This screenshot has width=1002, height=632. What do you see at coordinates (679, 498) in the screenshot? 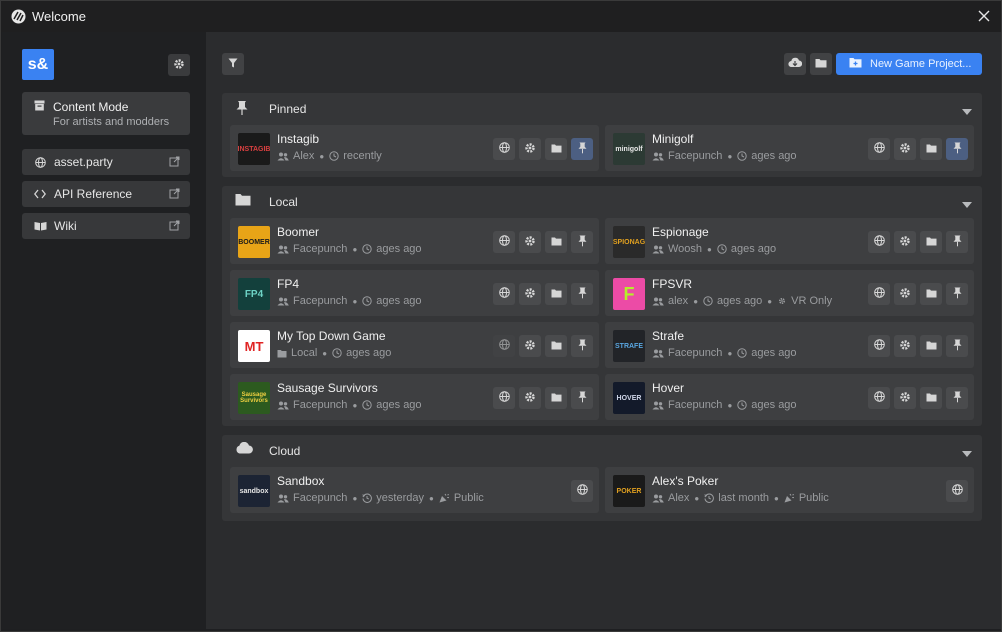
I see `meta-text: Alex` at bounding box center [679, 498].